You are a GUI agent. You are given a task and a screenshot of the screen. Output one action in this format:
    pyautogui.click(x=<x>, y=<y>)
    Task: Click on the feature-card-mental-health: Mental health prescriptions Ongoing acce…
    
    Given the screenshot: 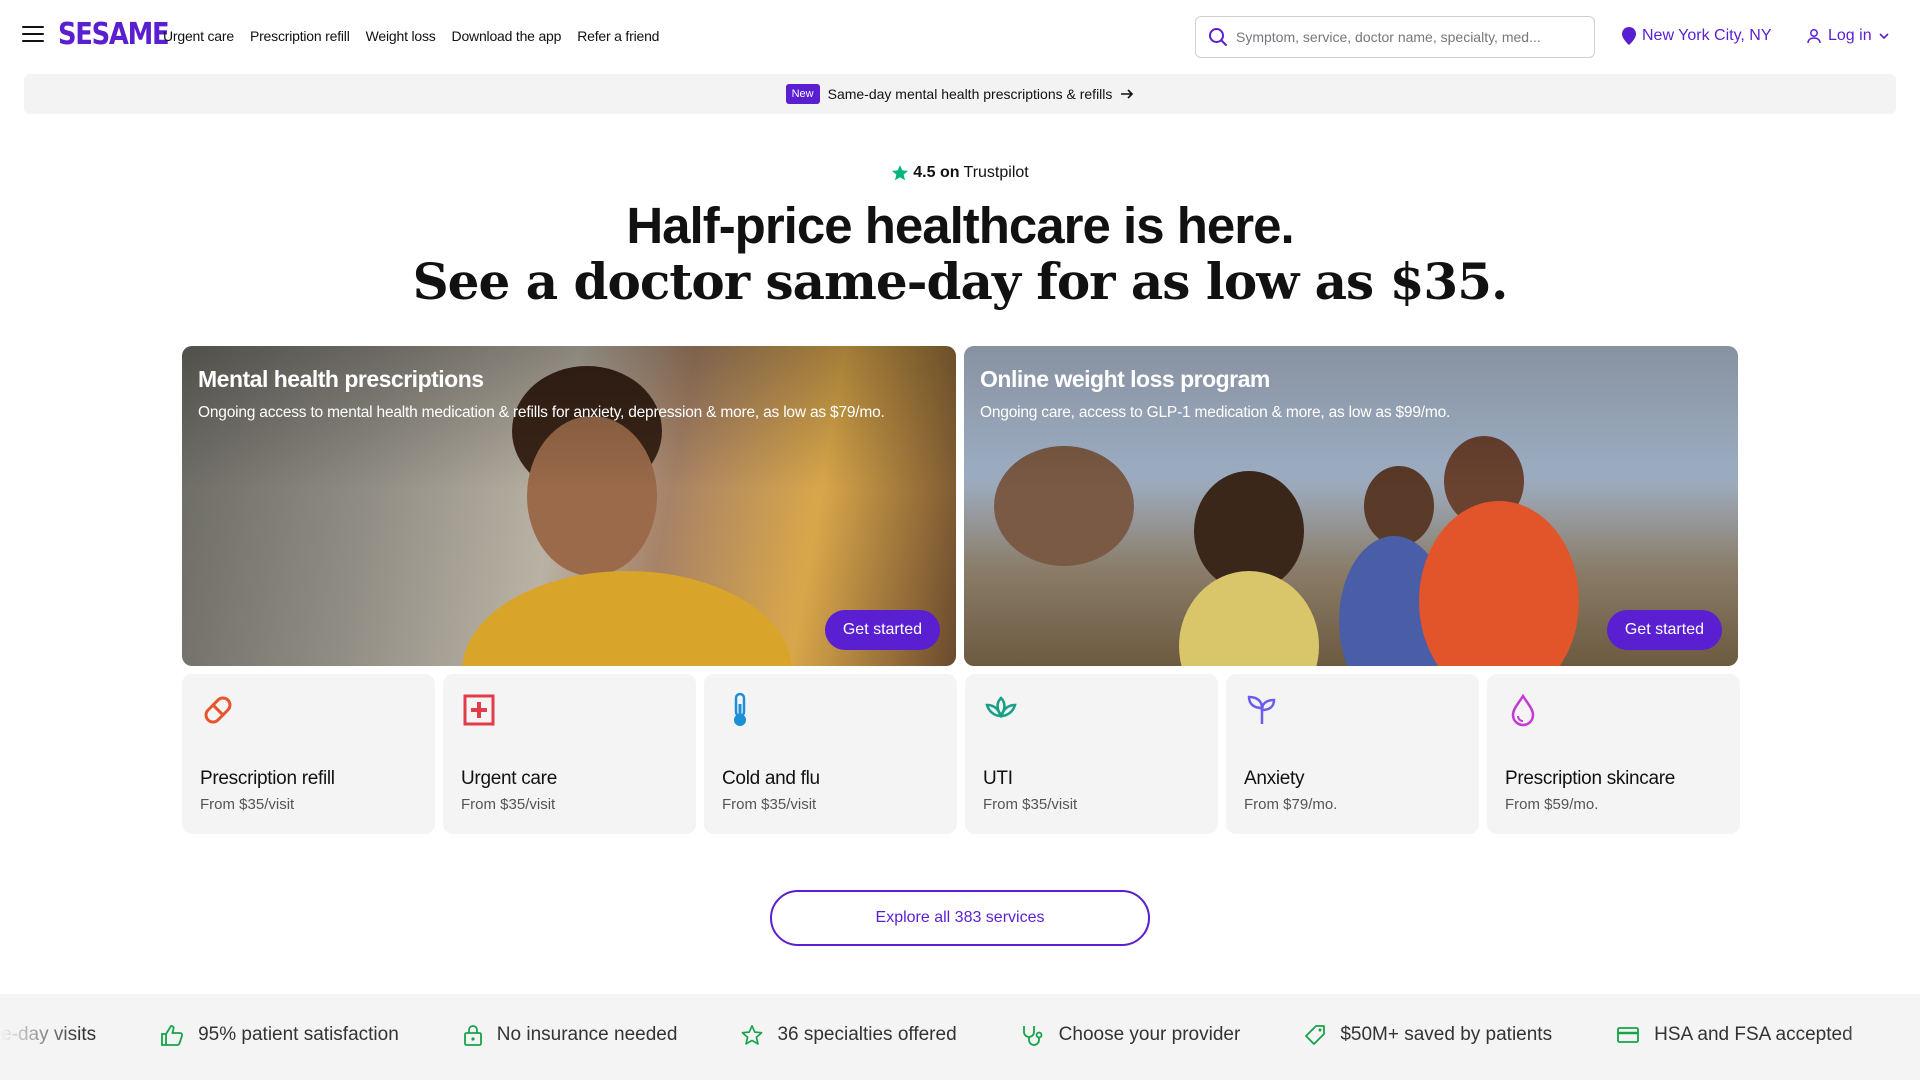 What is the action you would take?
    pyautogui.click(x=569, y=506)
    